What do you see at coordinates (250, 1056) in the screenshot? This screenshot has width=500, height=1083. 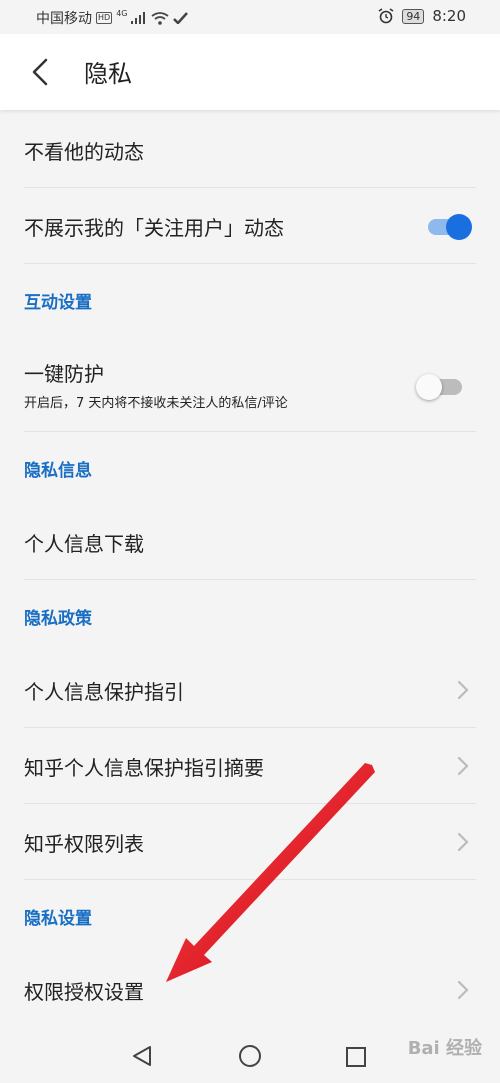 I see `circle-home-icon` at bounding box center [250, 1056].